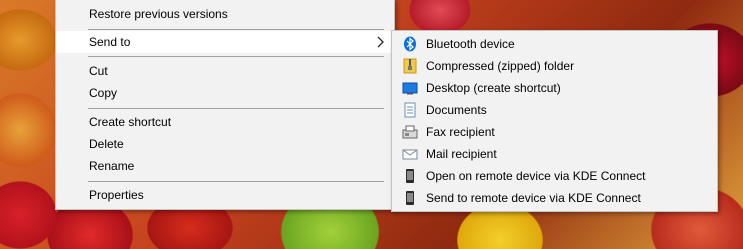  I want to click on desktop-icon, so click(410, 88).